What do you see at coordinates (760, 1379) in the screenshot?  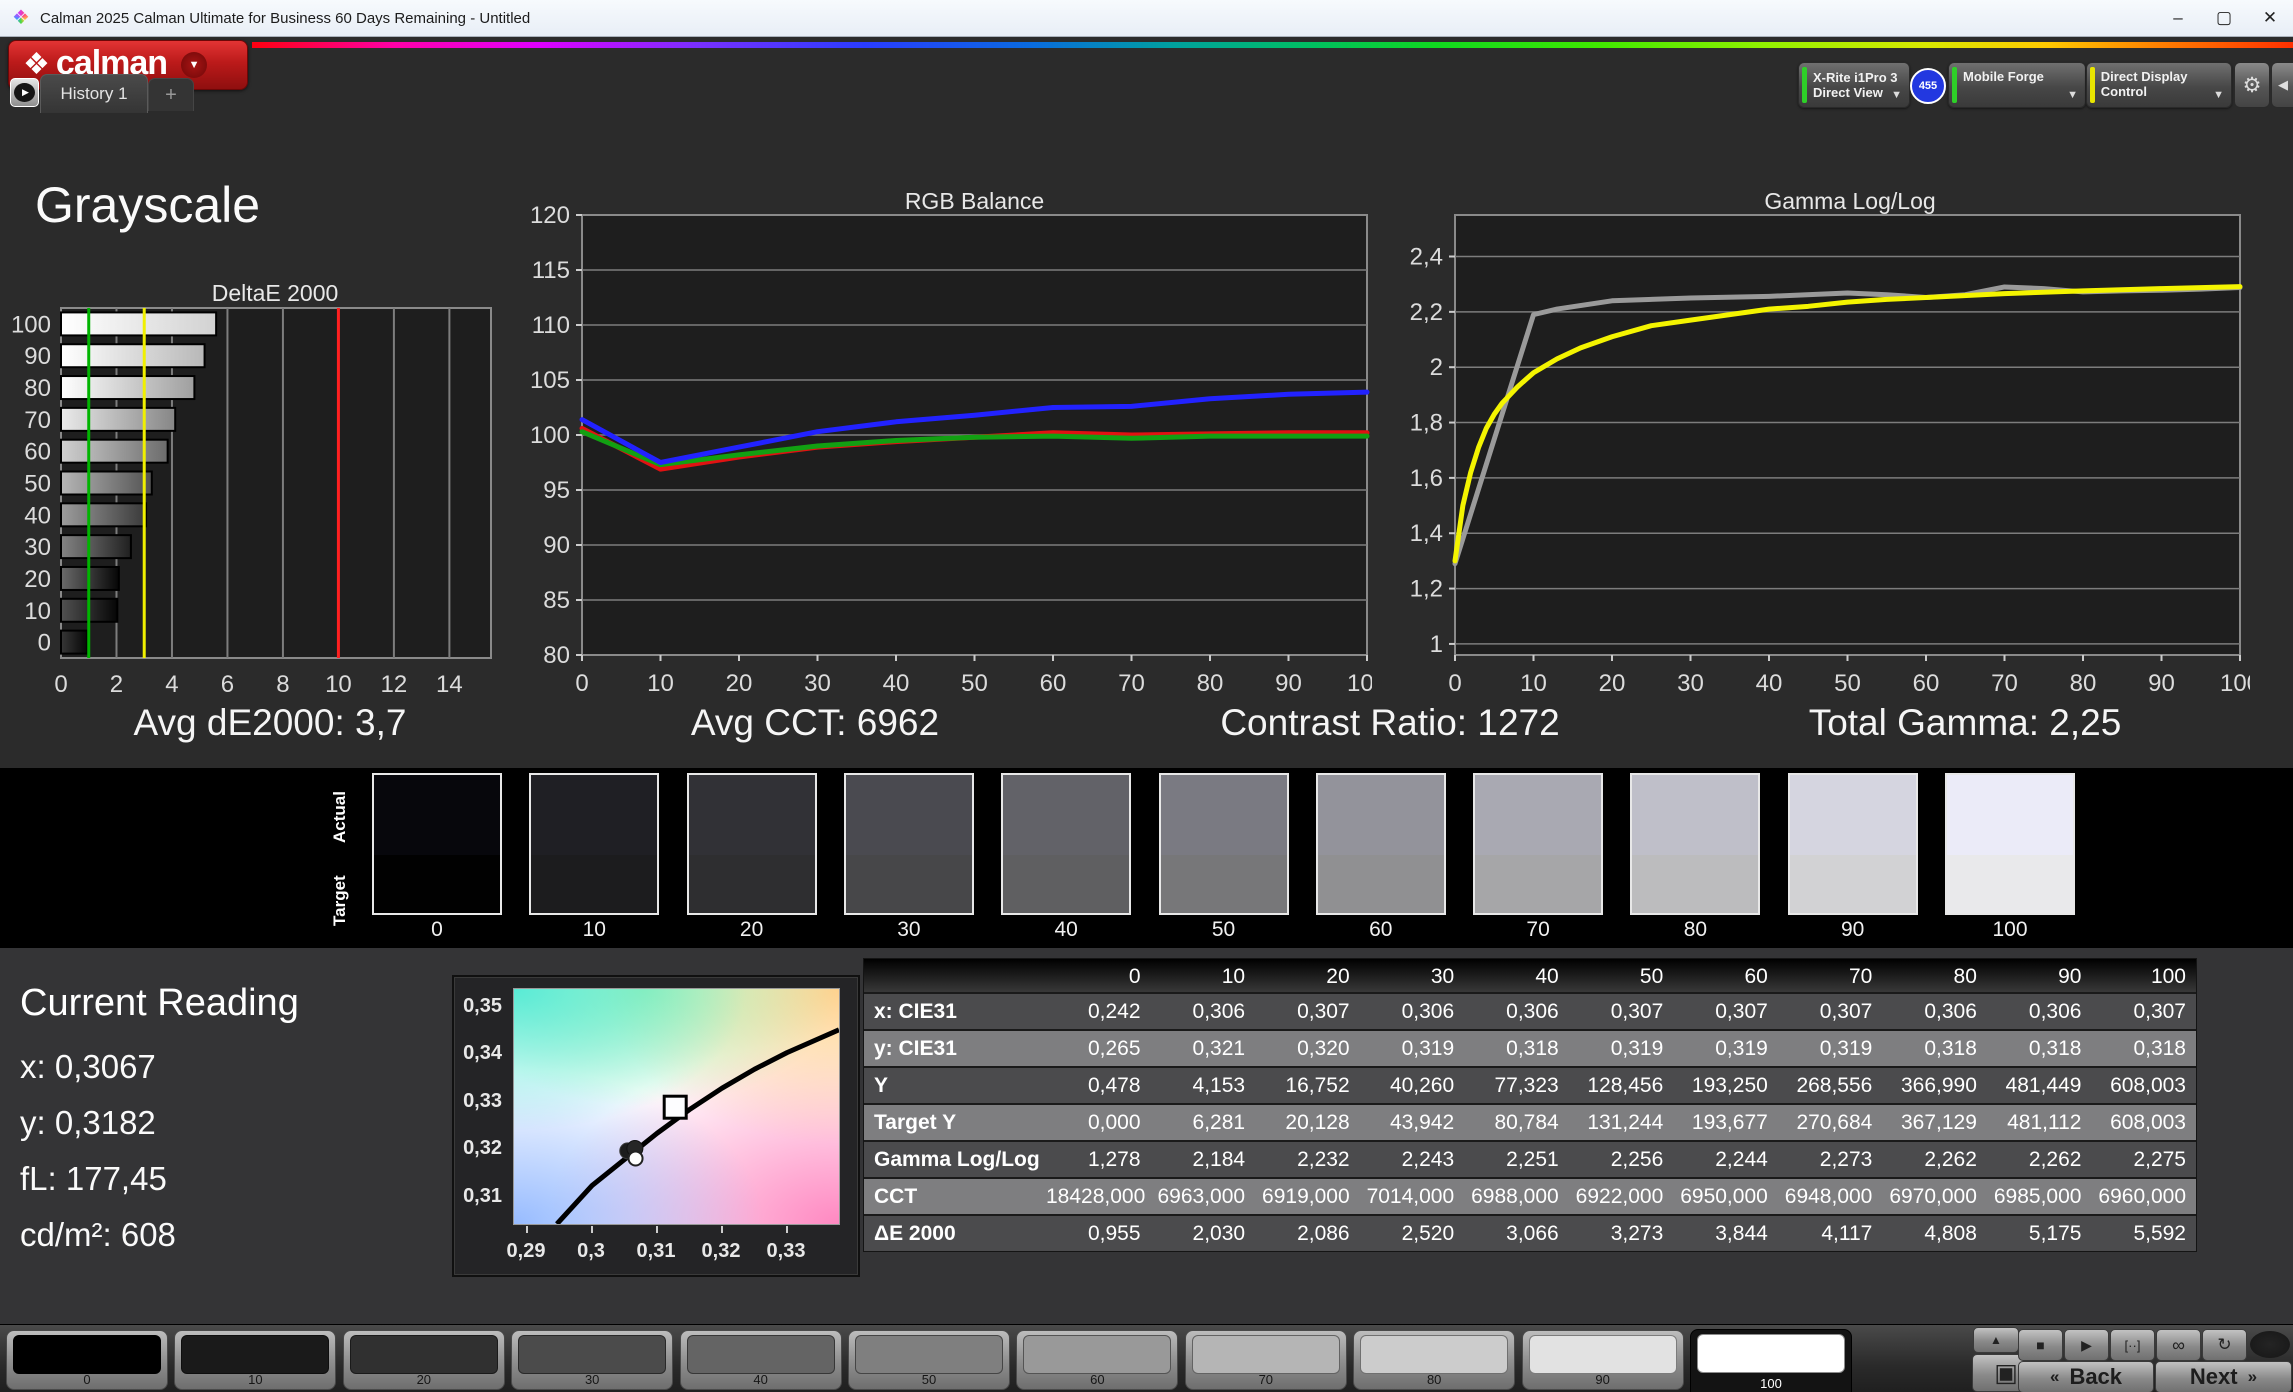 I see `pattern-label: 40` at bounding box center [760, 1379].